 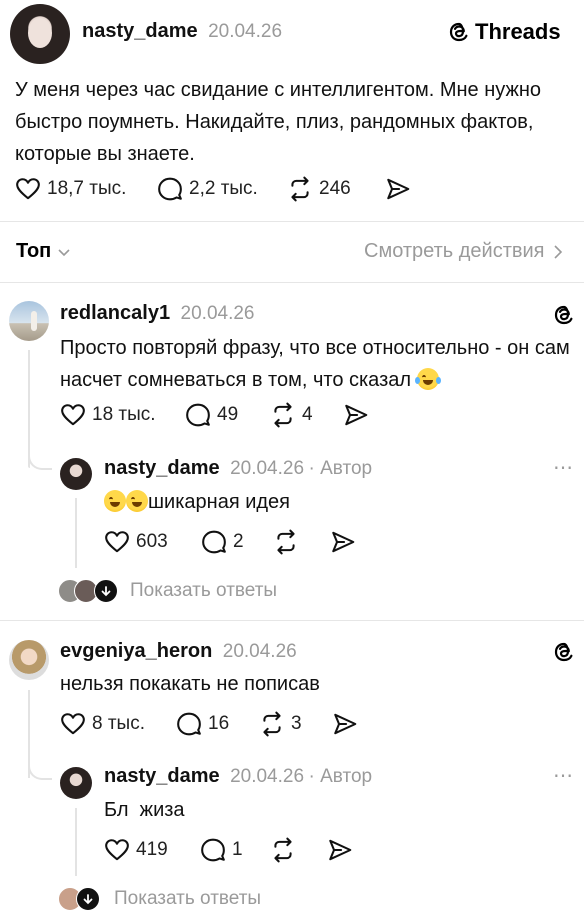 I want to click on subreply-comment-button: 2, so click(x=222, y=542).